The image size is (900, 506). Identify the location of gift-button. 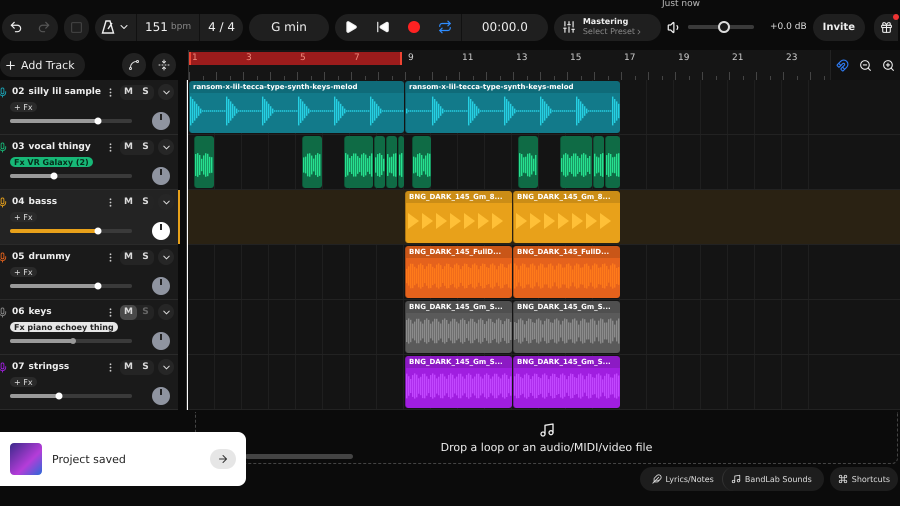
(886, 27).